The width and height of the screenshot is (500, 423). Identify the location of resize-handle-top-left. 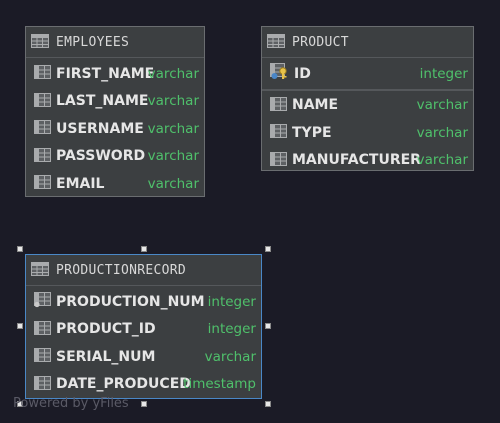
(20, 249).